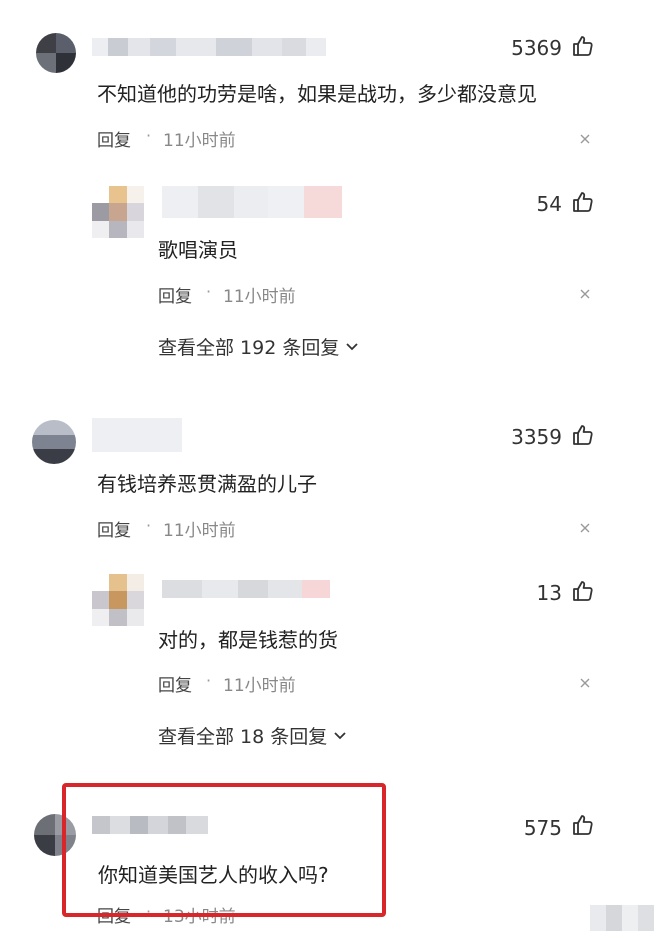 The height and width of the screenshot is (951, 660). Describe the element at coordinates (224, 850) in the screenshot. I see `highlight-box` at that location.